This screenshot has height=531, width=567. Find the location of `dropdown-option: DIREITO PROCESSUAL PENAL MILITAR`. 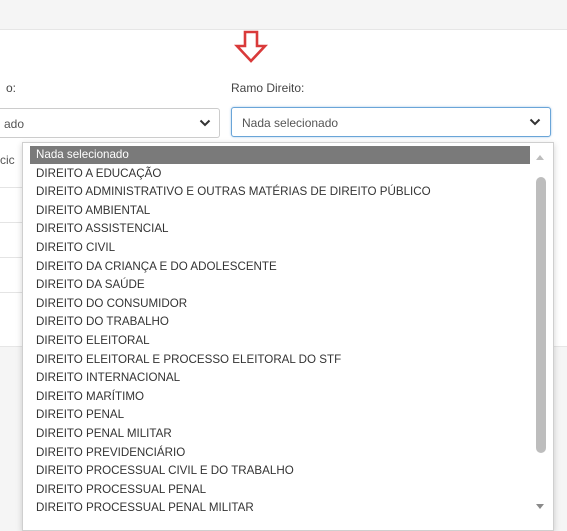

dropdown-option: DIREITO PROCESSUAL PENAL MILITAR is located at coordinates (286, 508).